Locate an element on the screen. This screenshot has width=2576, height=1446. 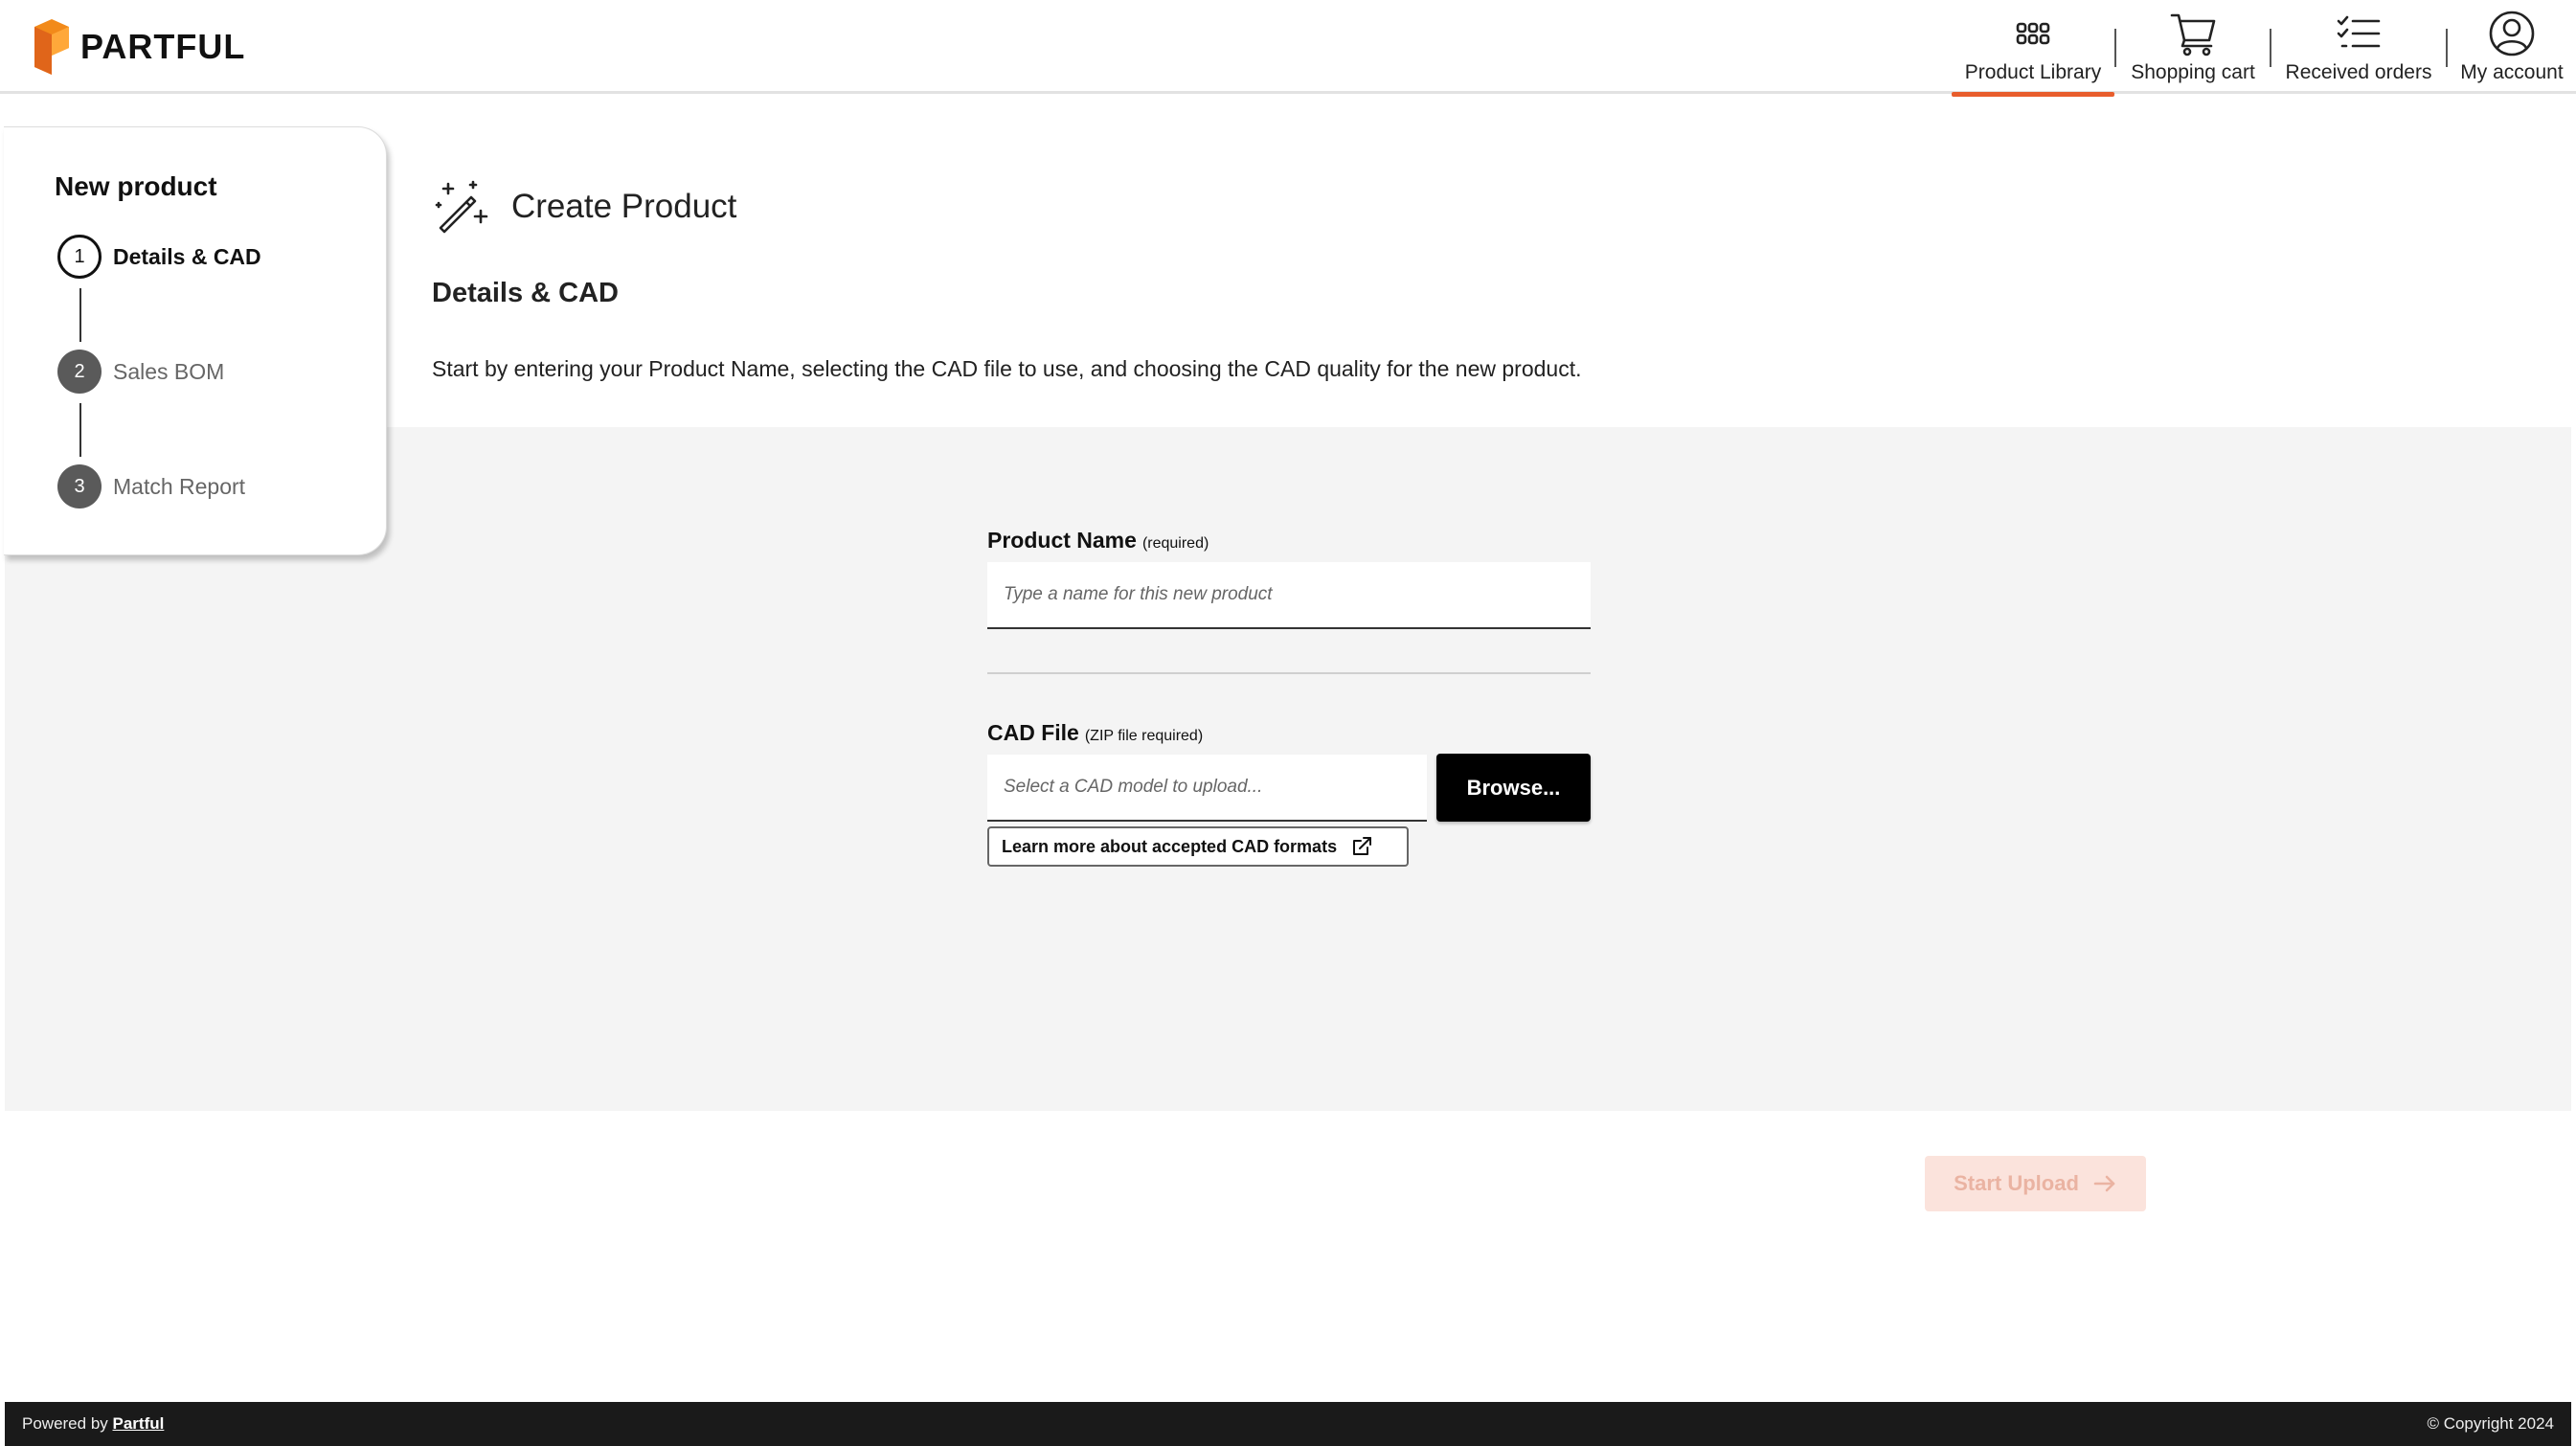
powered-by: Powered by Partful is located at coordinates (93, 1424).